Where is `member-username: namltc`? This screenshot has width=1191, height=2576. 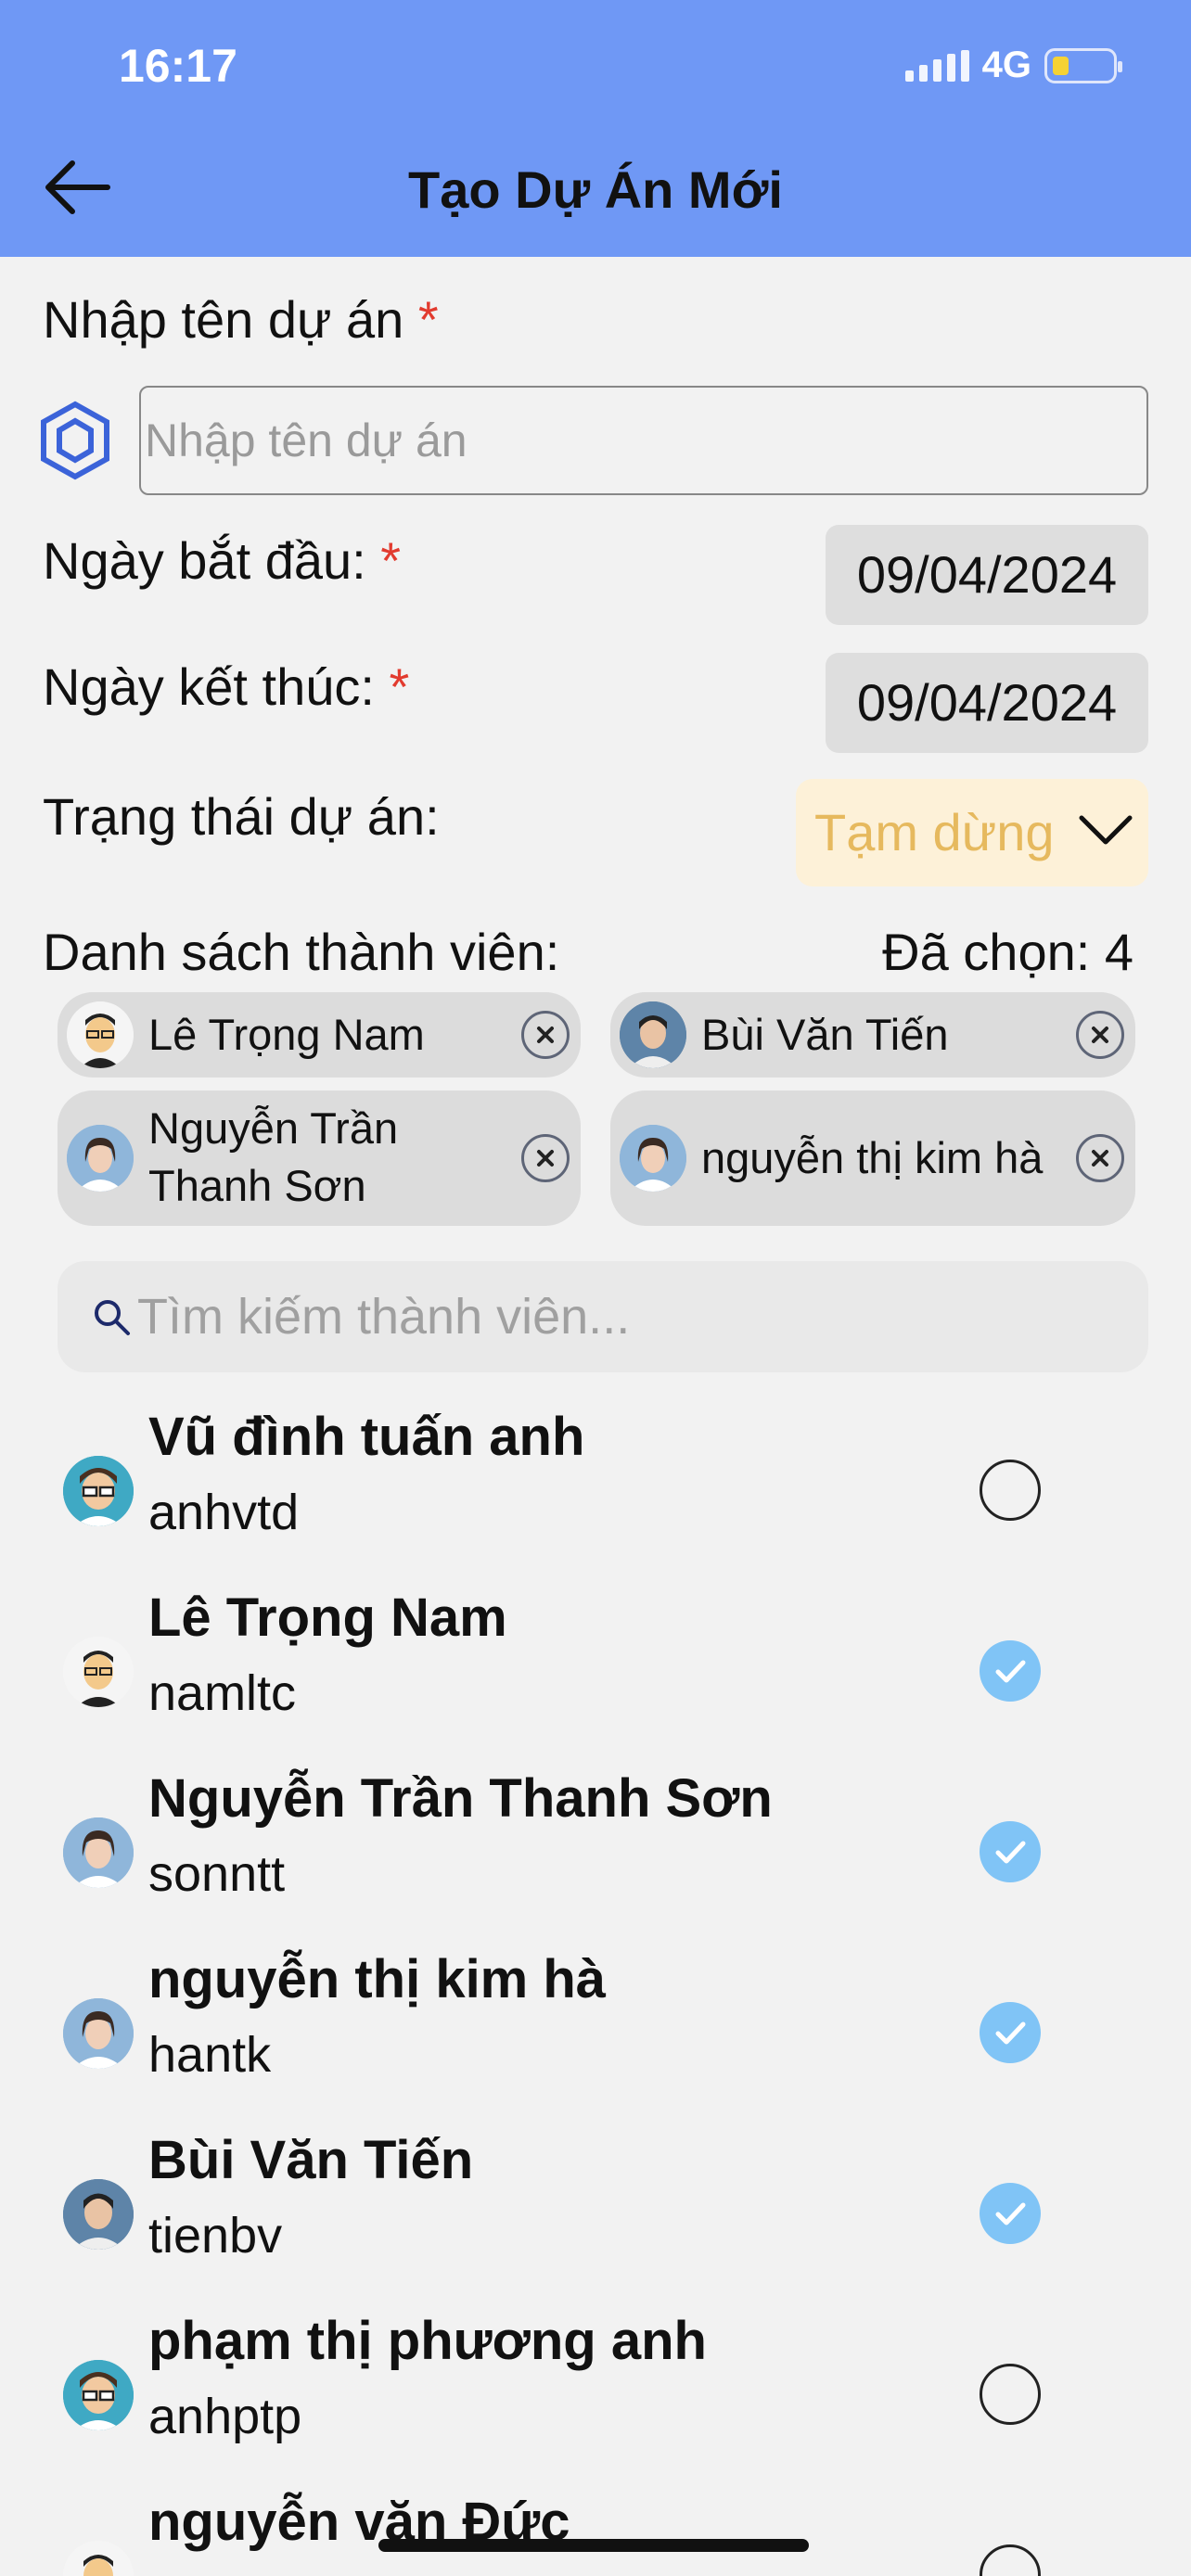
member-username: namltc is located at coordinates (222, 1693).